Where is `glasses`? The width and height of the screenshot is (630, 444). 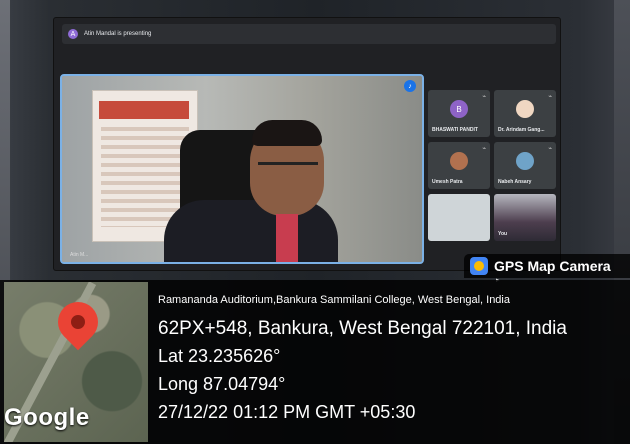
glasses is located at coordinates (288, 169).